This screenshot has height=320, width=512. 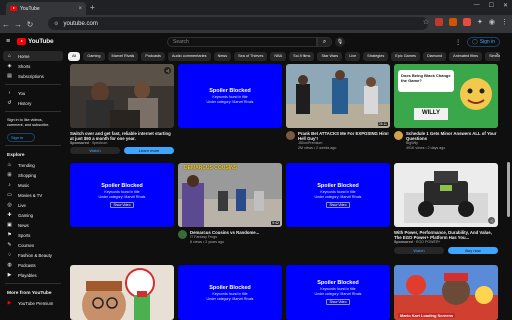 What do you see at coordinates (33, 195) in the screenshot?
I see `sidebar-item-movies: ▭ Movies & TV` at bounding box center [33, 195].